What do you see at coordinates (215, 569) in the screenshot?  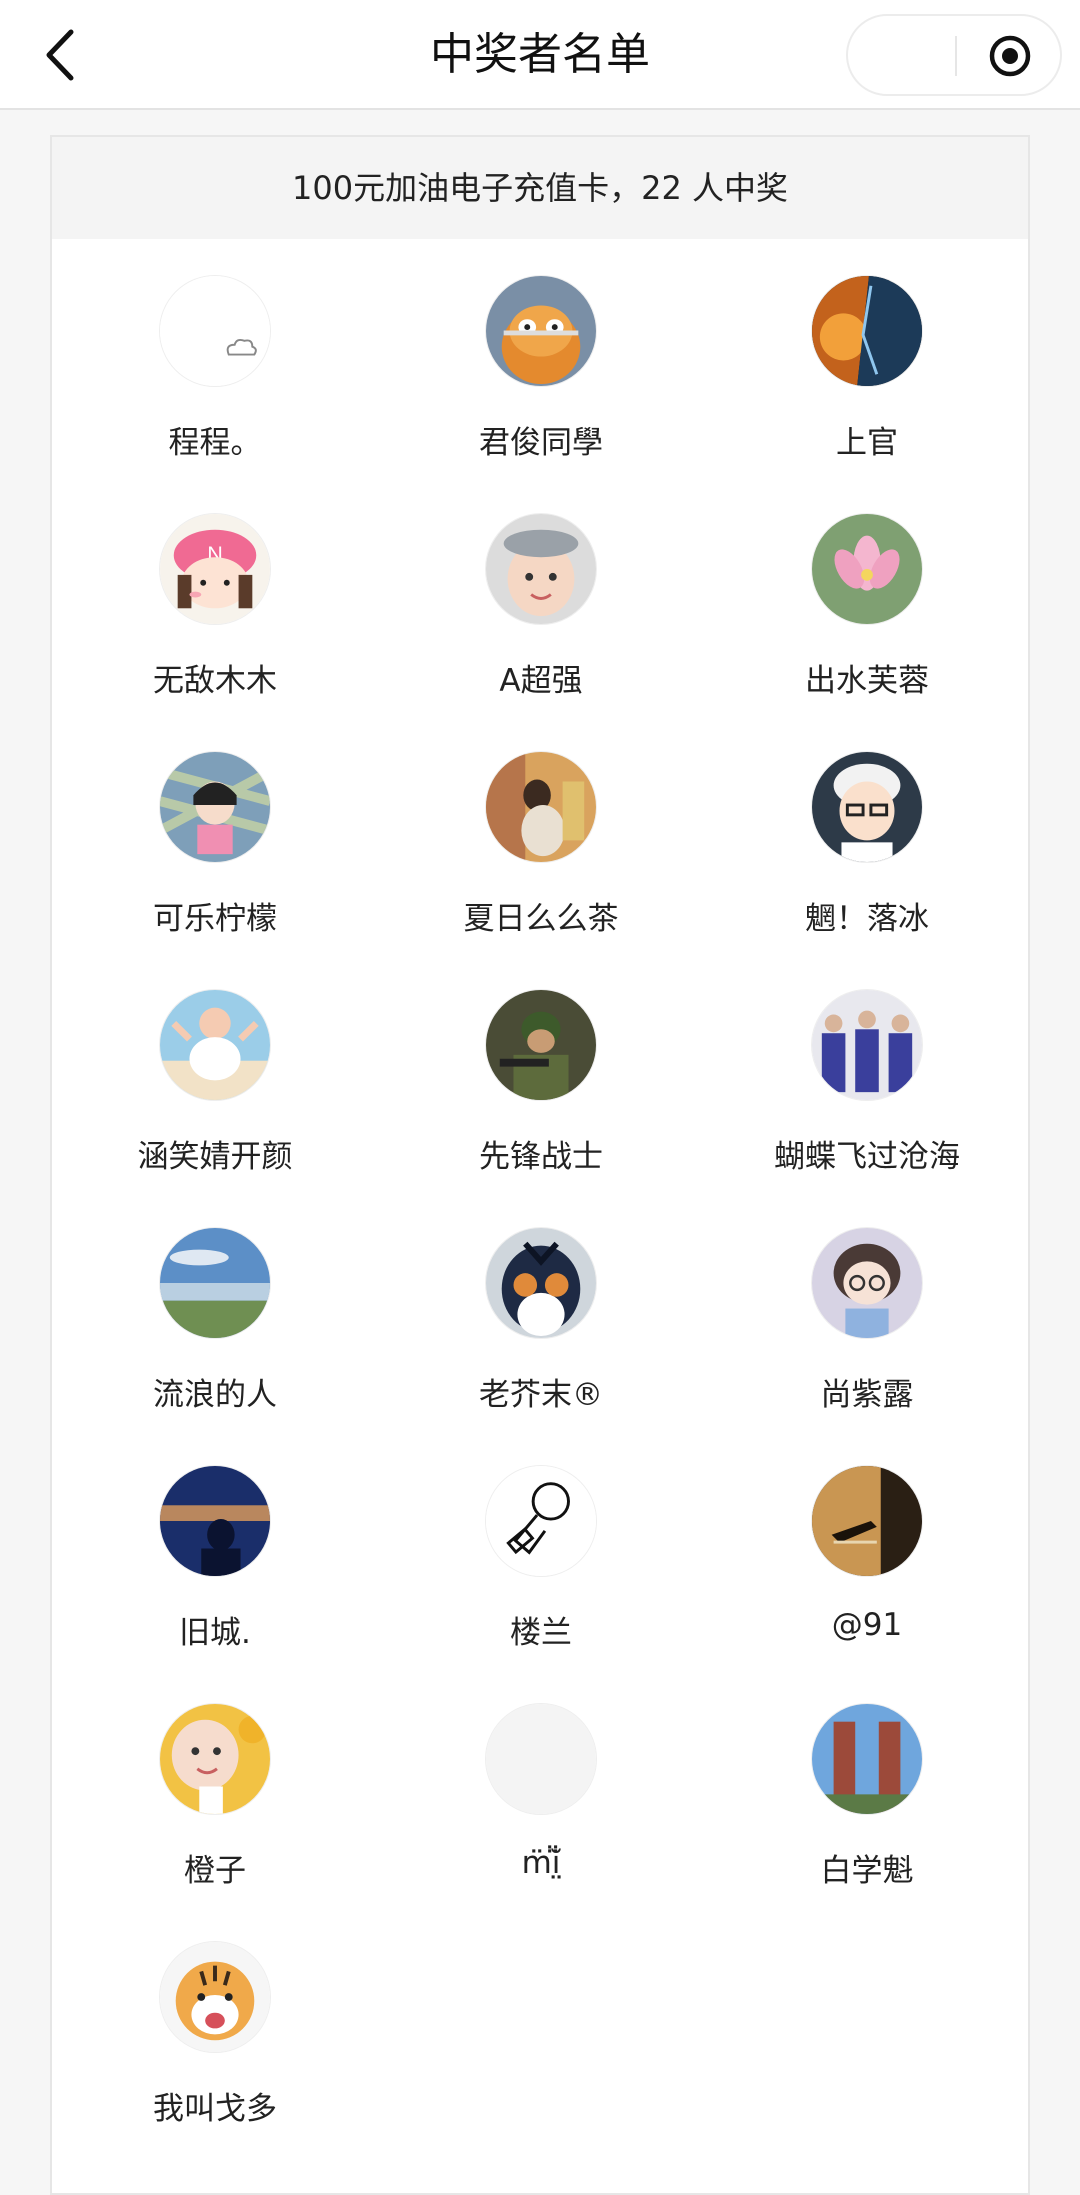 I see `avatar: N` at bounding box center [215, 569].